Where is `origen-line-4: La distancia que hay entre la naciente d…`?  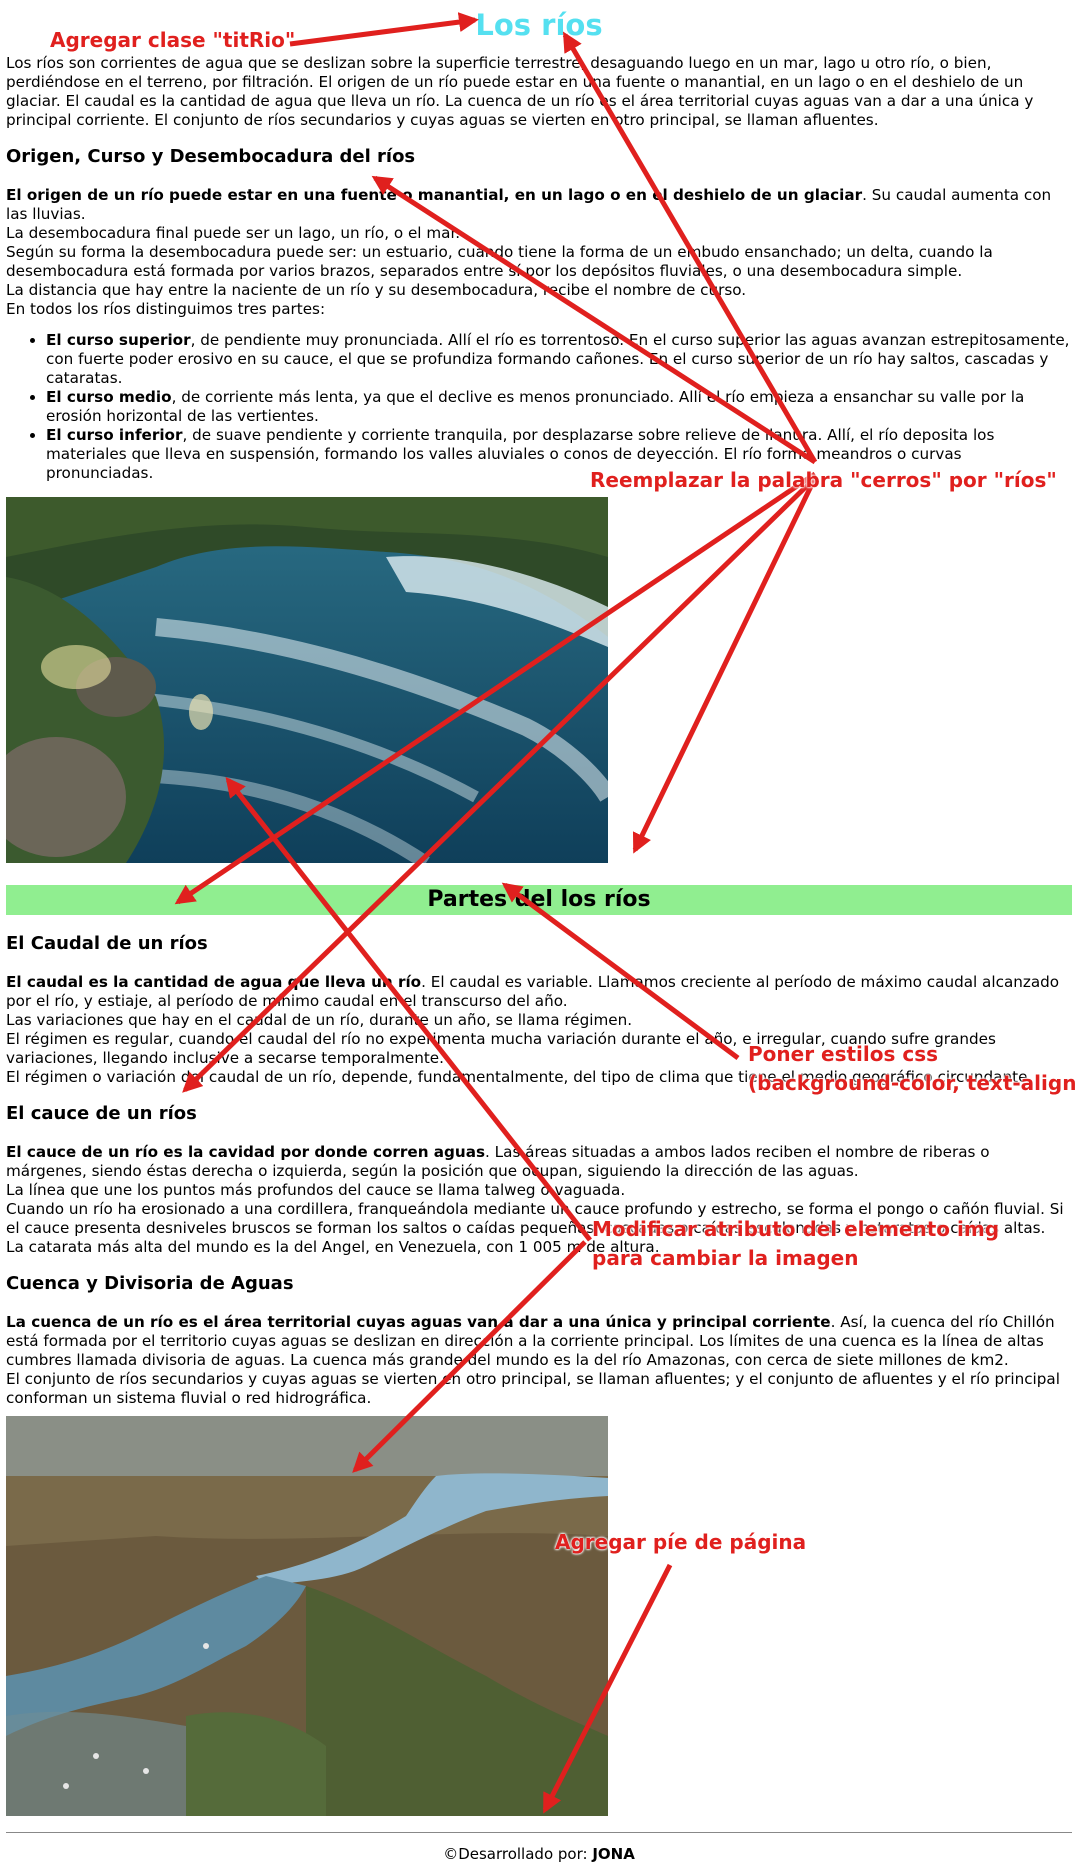
origen-line-4: La distancia que hay entre la naciente d… is located at coordinates (376, 290).